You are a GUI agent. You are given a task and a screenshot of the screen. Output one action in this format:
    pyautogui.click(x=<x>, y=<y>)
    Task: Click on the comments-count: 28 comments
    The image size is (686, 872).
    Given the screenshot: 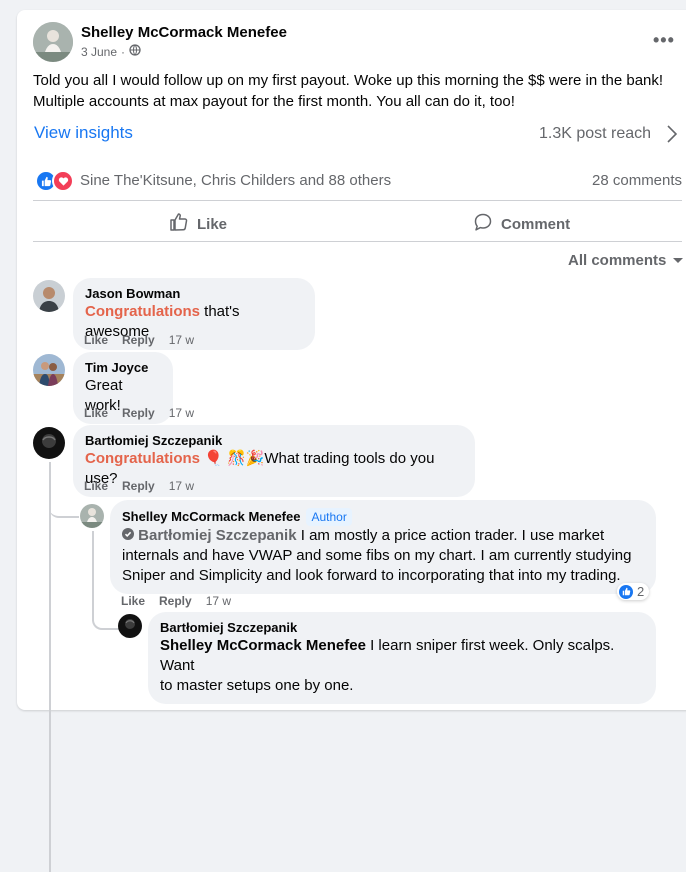 What is the action you would take?
    pyautogui.click(x=637, y=180)
    